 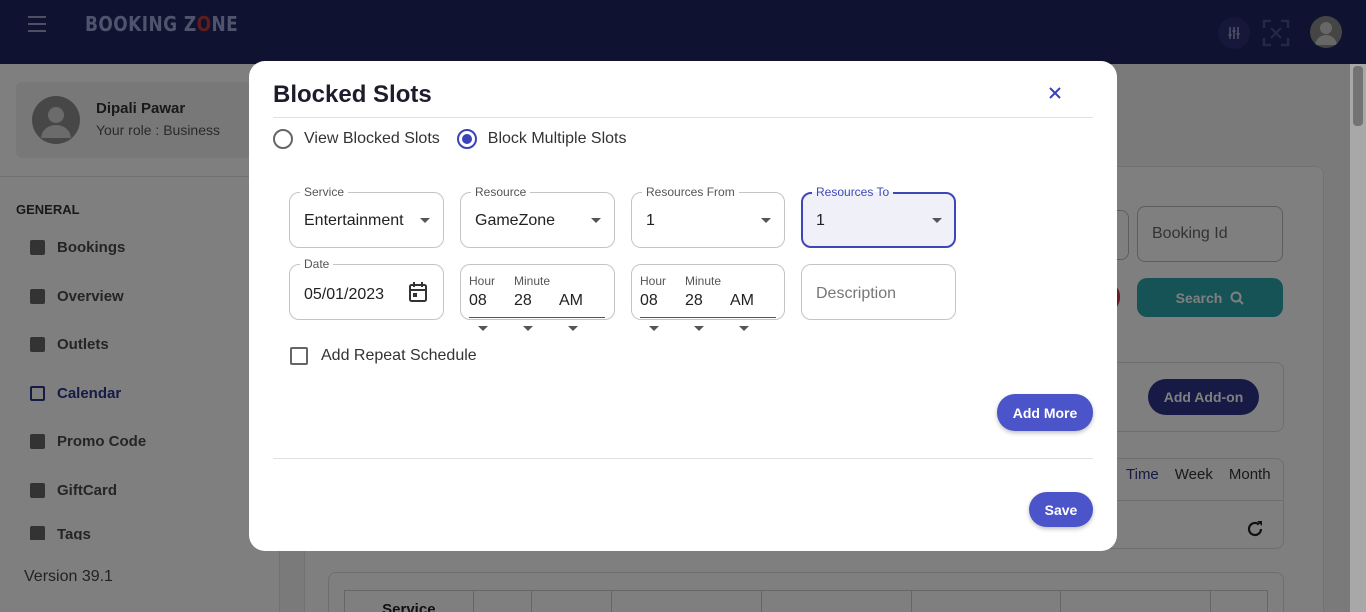 I want to click on dialog-title: Blocked Slots, so click(x=352, y=94).